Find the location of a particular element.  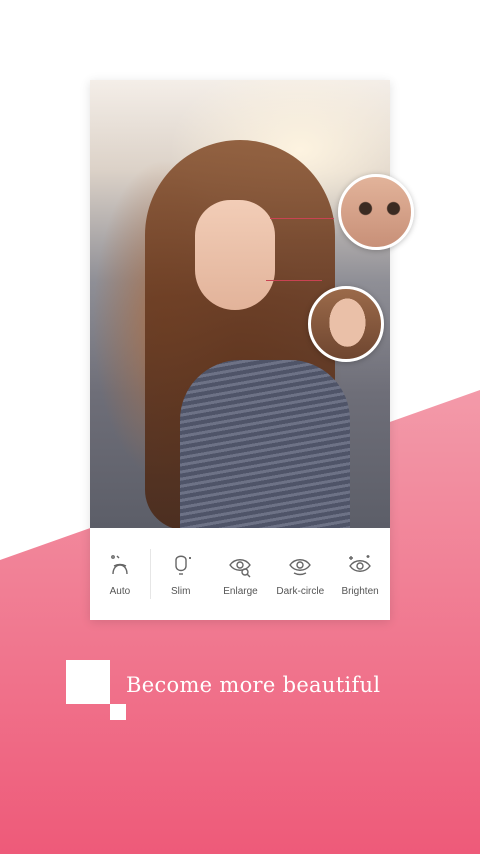

tool-slim: Slim is located at coordinates (181, 574).